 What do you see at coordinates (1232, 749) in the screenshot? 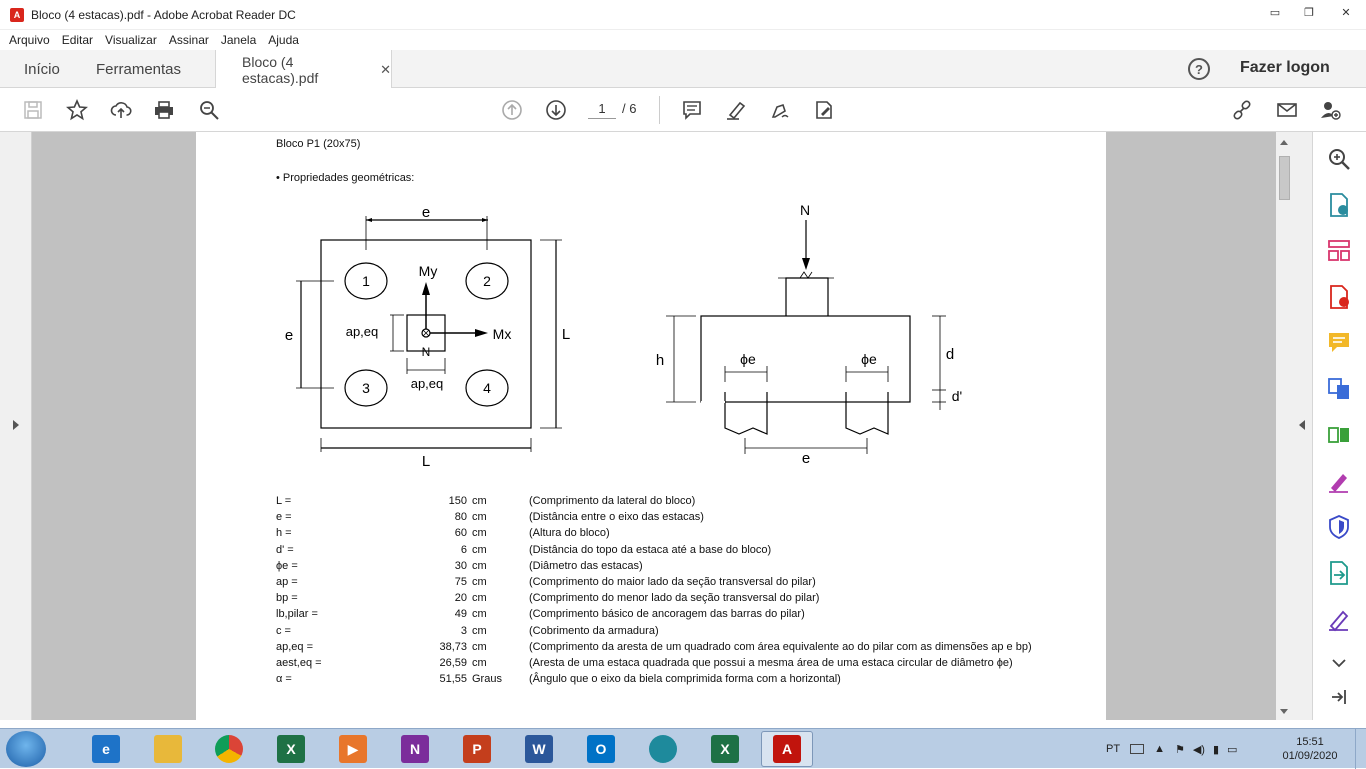
I see `battery-icon: ▭` at bounding box center [1232, 749].